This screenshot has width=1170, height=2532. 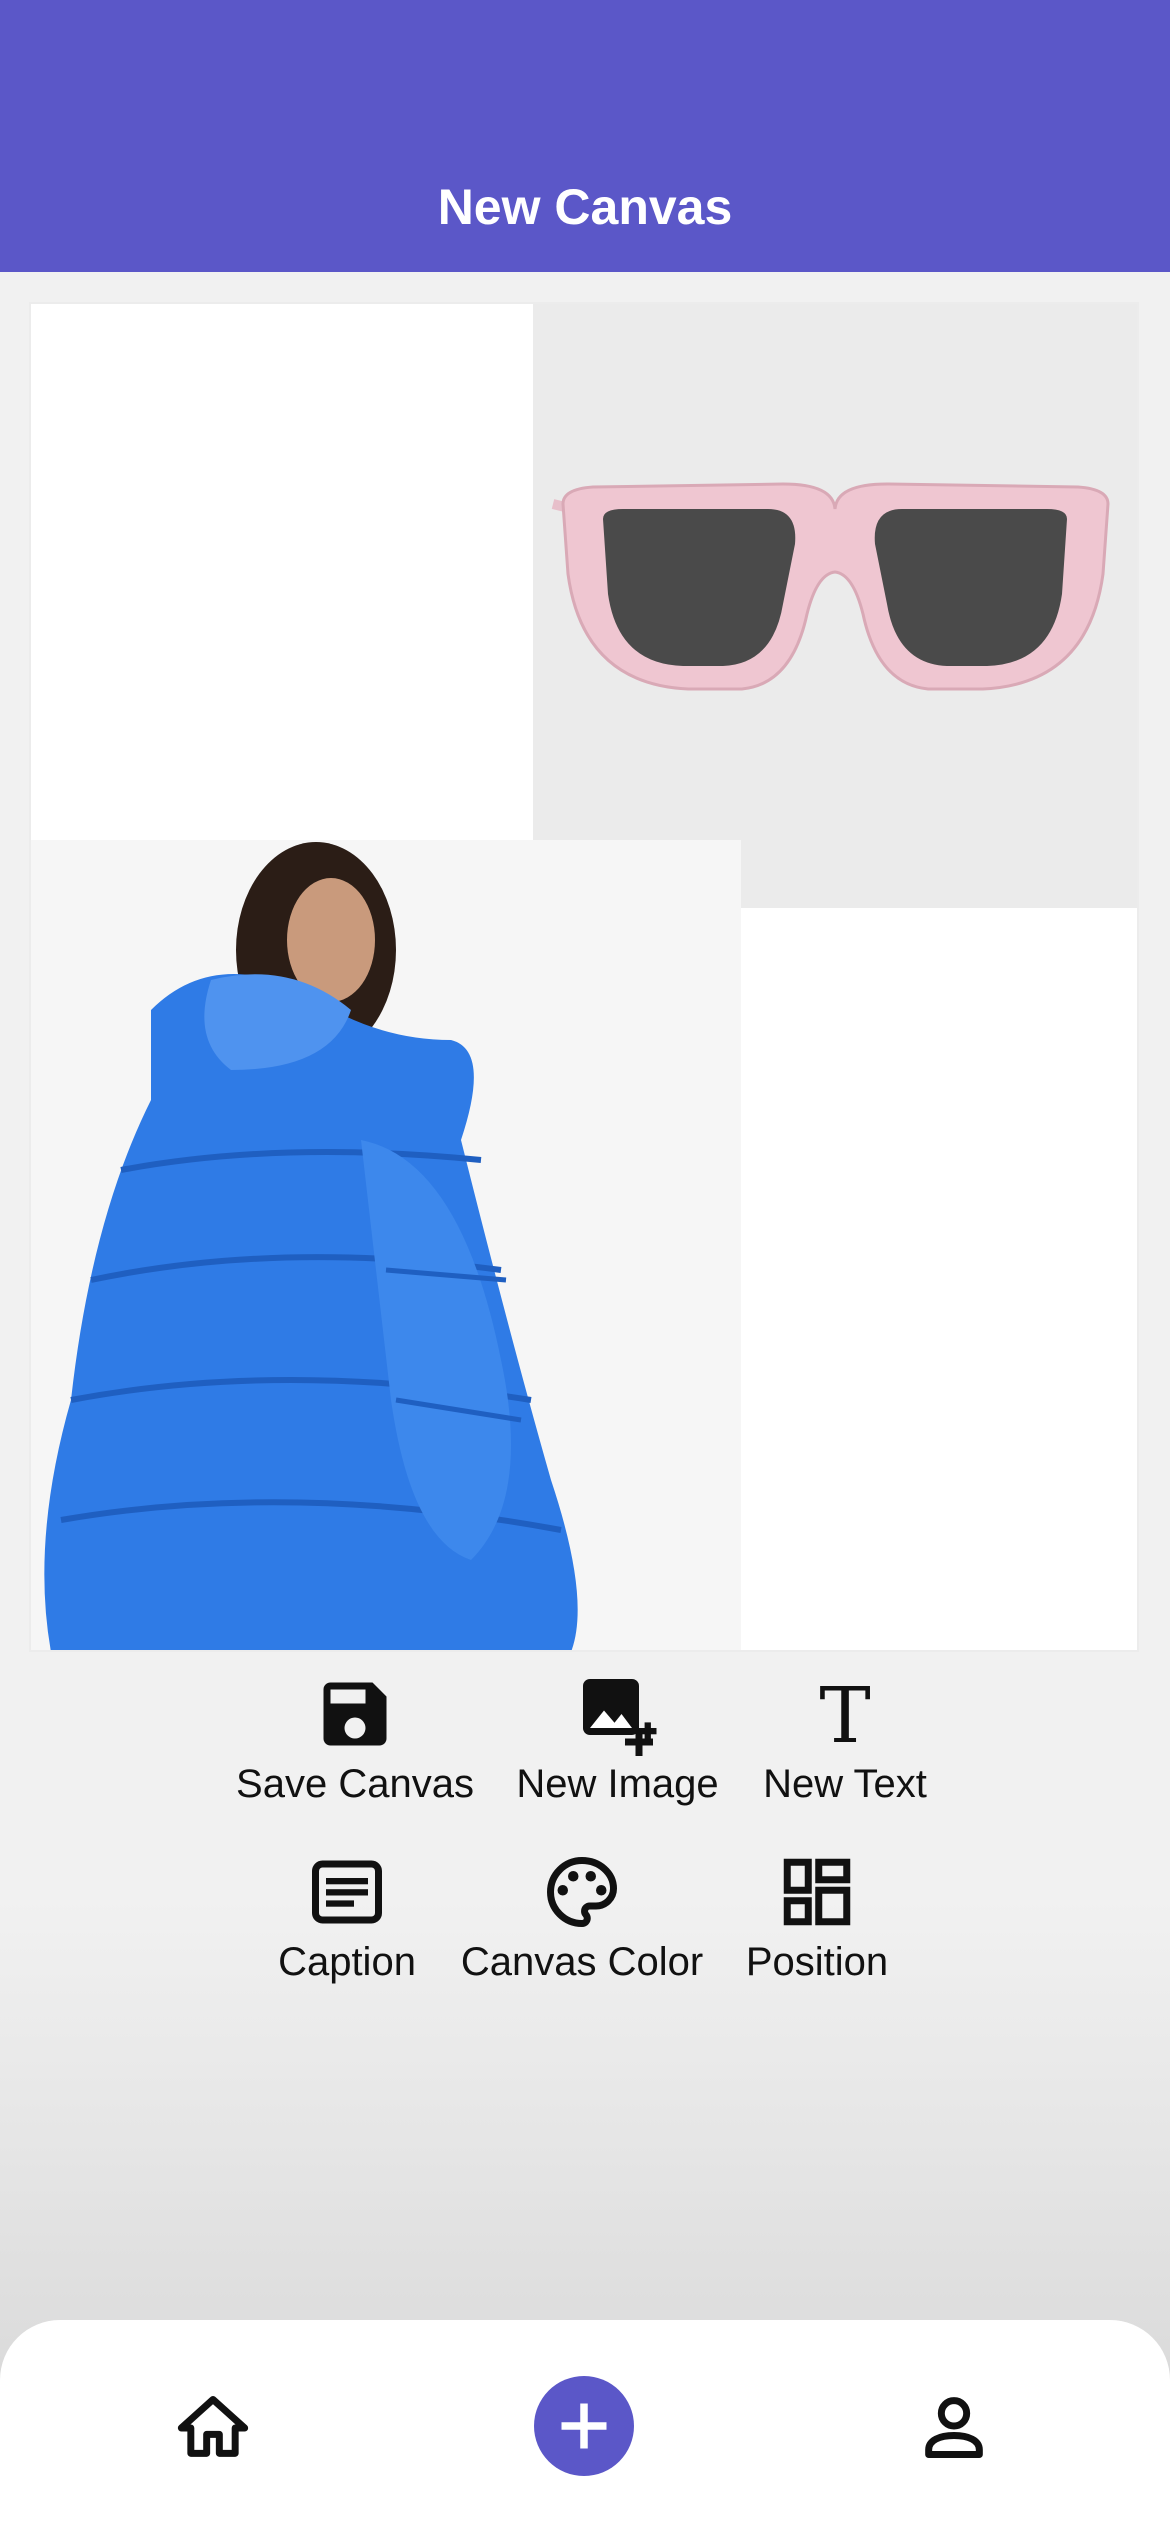 I want to click on sunglasses-illustration, so click(x=835, y=606).